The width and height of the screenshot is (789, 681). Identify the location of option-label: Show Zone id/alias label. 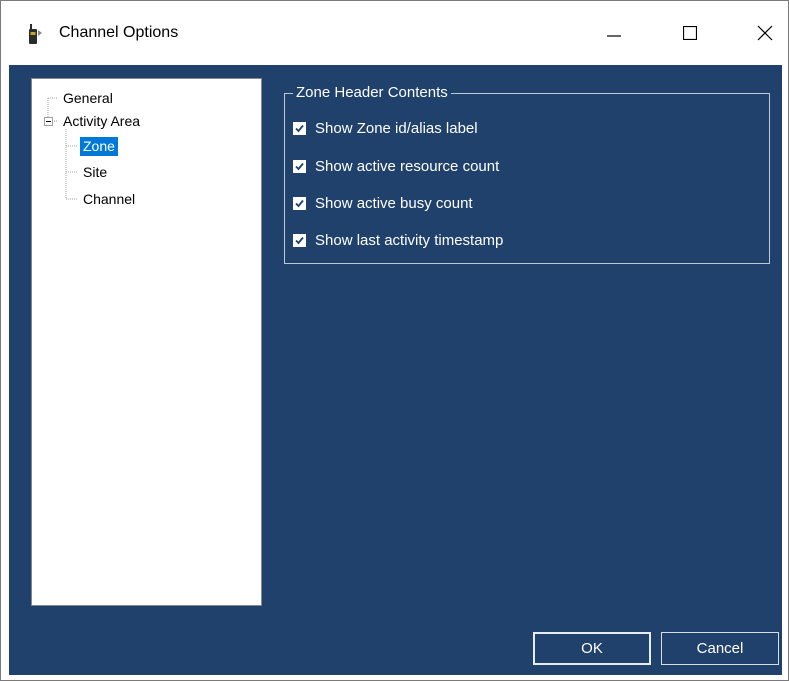
(396, 128).